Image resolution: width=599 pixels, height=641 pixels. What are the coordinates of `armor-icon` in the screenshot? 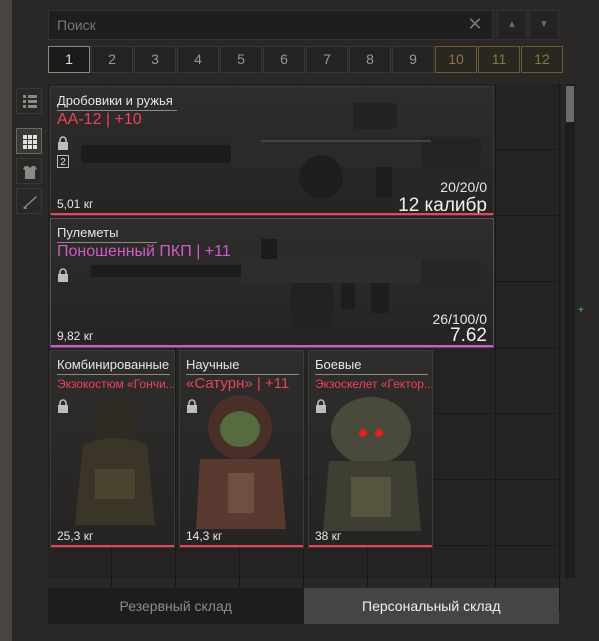 It's located at (30, 172).